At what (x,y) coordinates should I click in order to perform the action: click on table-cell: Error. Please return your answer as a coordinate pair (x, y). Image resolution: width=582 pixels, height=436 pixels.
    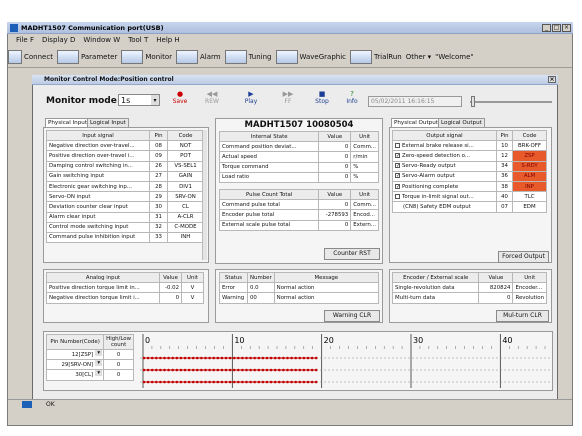
    Looking at the image, I should click on (233, 288).